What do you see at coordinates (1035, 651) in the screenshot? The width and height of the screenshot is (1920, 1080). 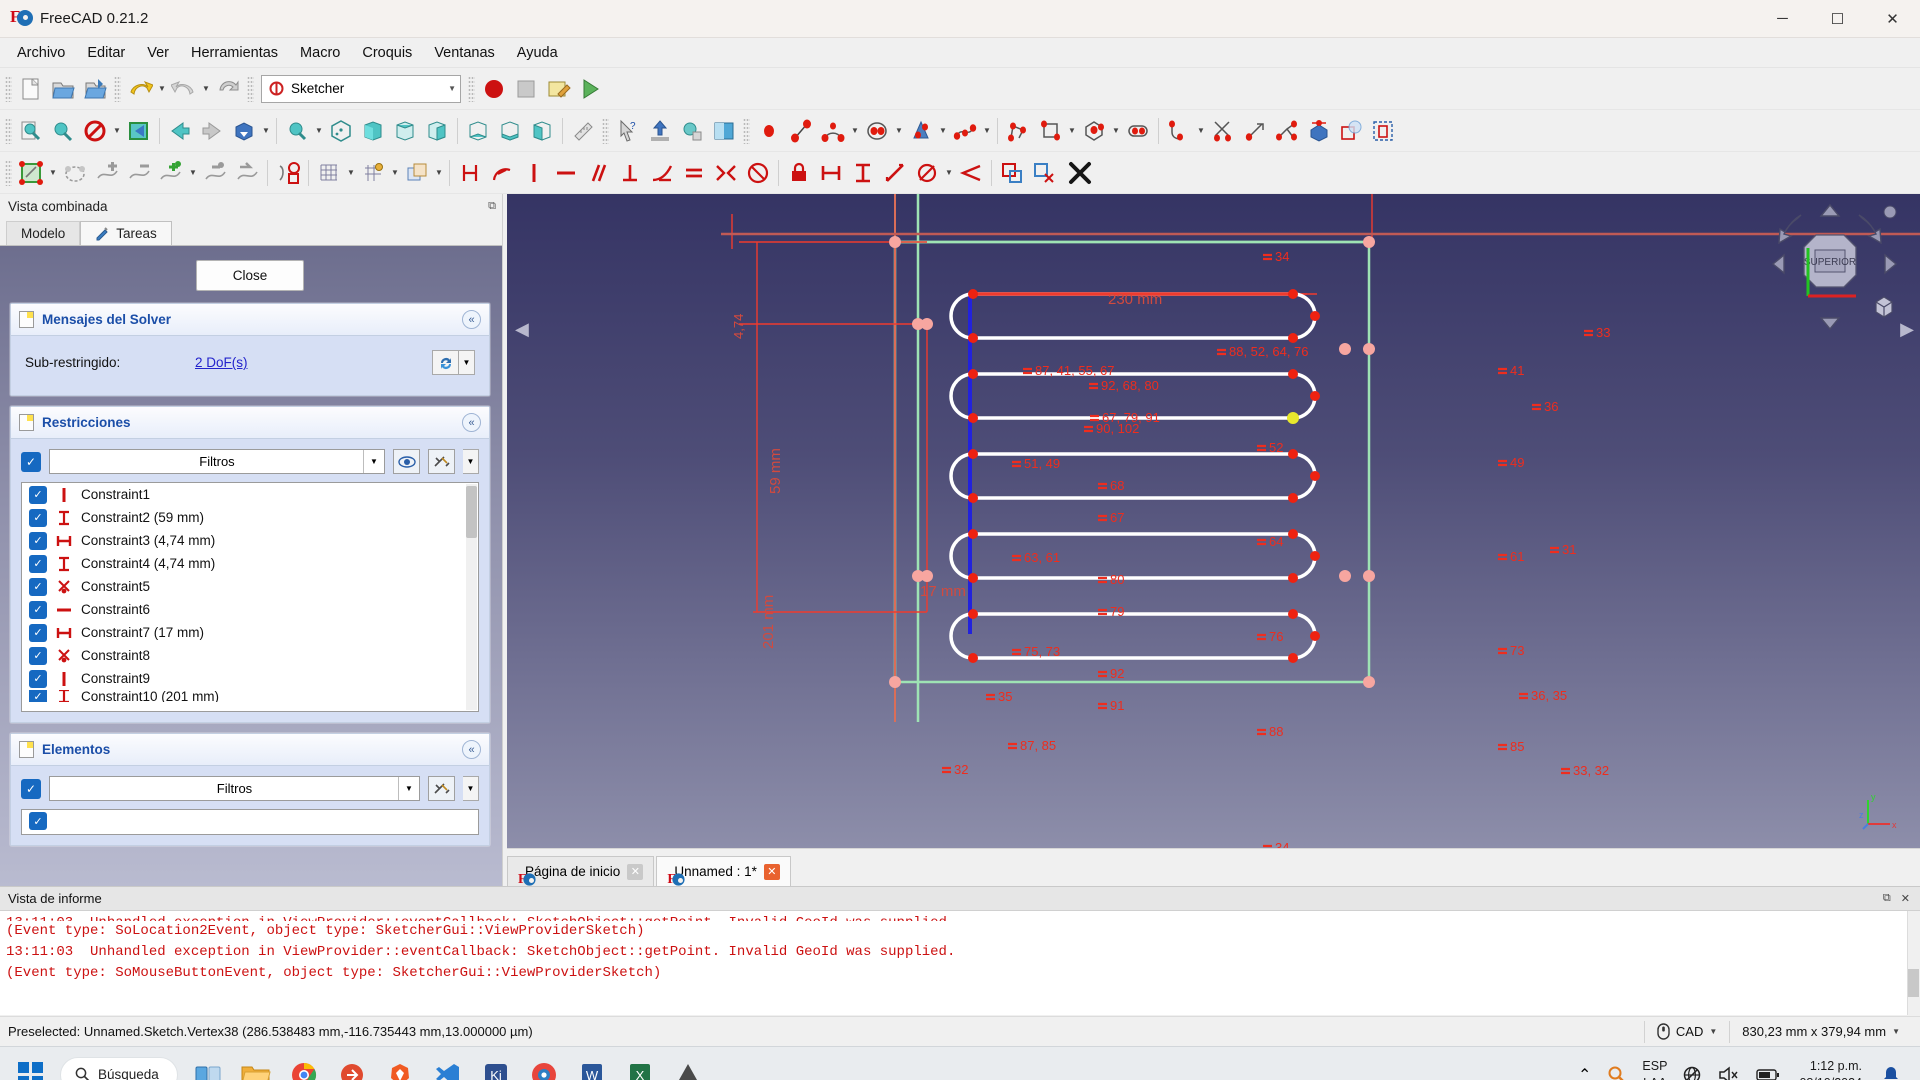 I see `constraint-label: 75, 73` at bounding box center [1035, 651].